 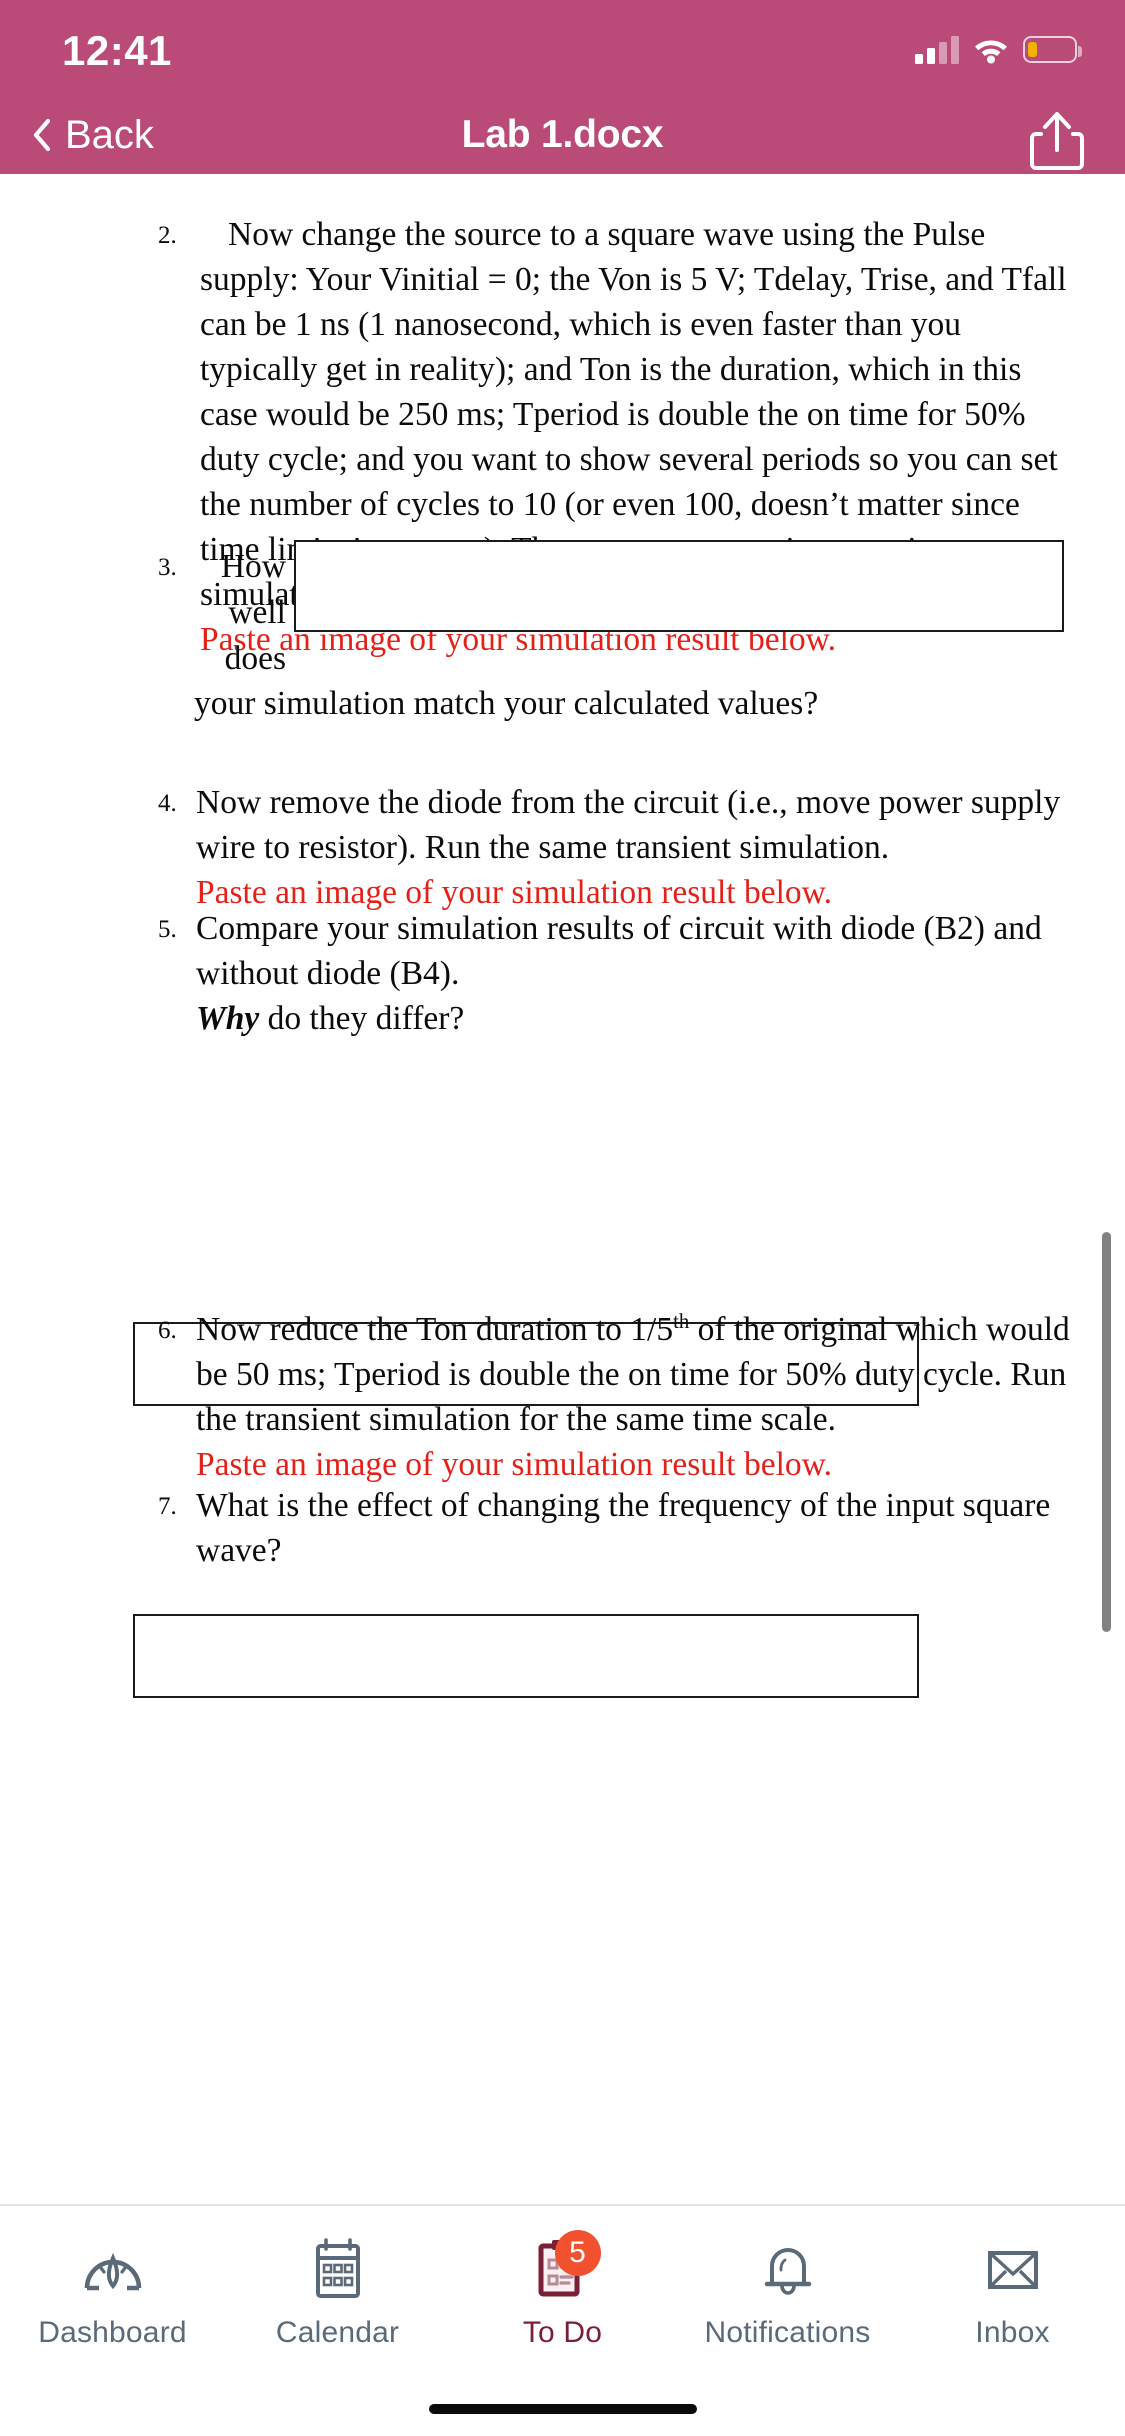 I want to click on tab-label-todo: To Do, so click(x=562, y=2332).